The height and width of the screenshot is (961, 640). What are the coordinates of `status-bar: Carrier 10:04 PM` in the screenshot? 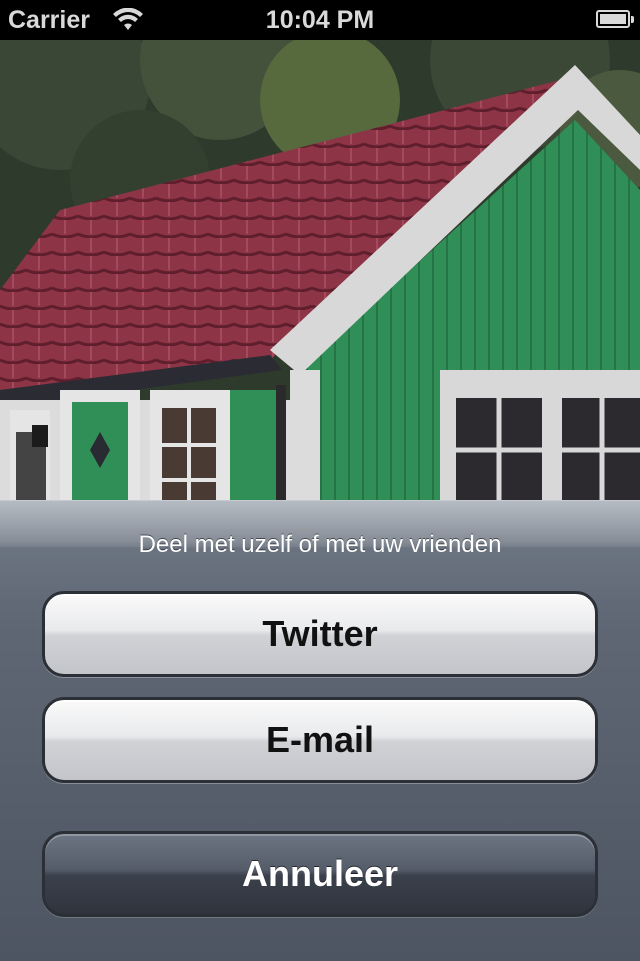 It's located at (320, 20).